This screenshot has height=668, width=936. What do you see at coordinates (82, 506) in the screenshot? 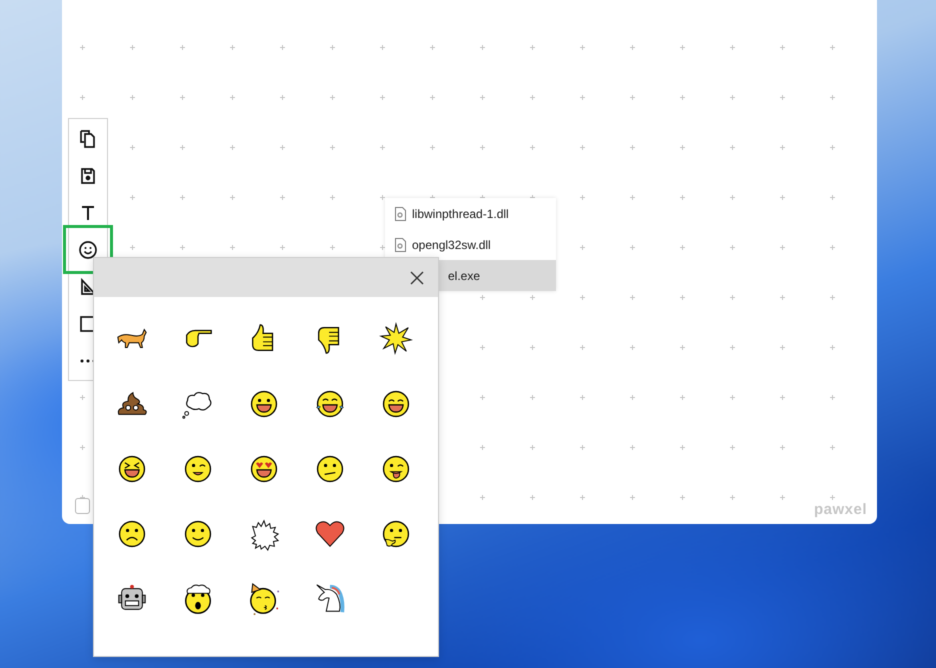
I see `rounded-square-icon` at bounding box center [82, 506].